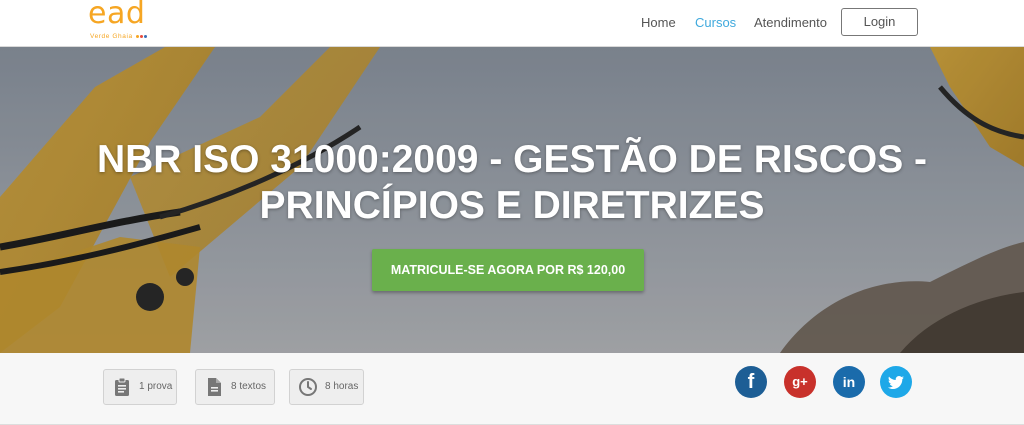 Image resolution: width=1024 pixels, height=425 pixels. I want to click on text-count-chip: 8 textos, so click(235, 387).